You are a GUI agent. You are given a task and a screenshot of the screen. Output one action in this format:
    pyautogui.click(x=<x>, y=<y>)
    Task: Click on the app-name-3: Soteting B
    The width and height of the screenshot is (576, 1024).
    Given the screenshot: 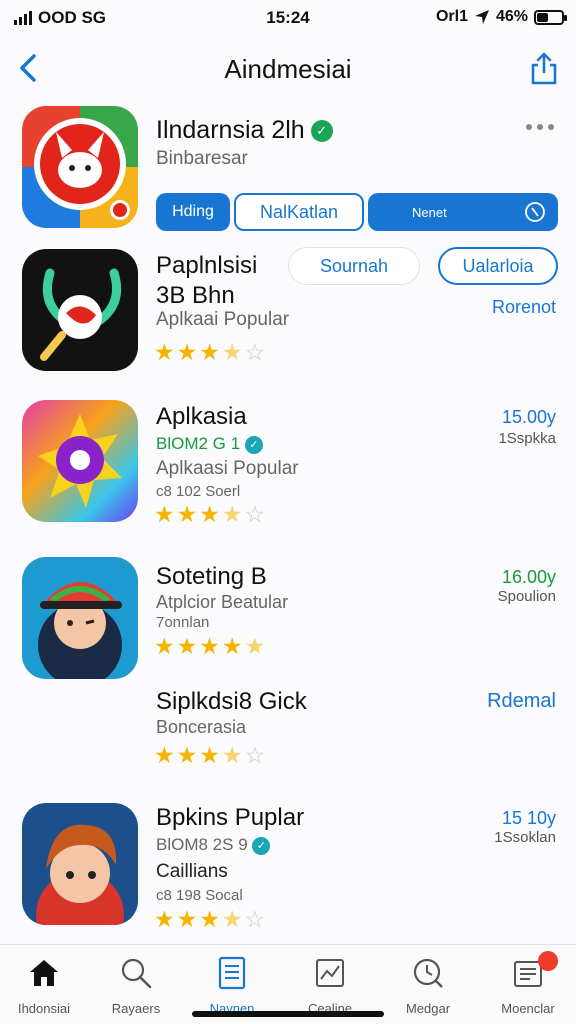 What is the action you would take?
    pyautogui.click(x=211, y=576)
    